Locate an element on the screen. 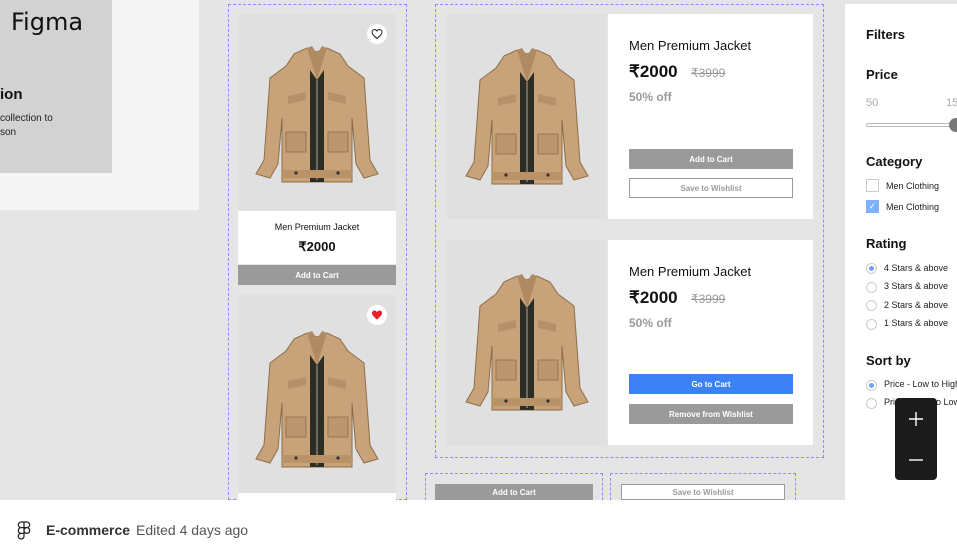 The height and width of the screenshot is (554, 957). figma-icon is located at coordinates (24, 530).